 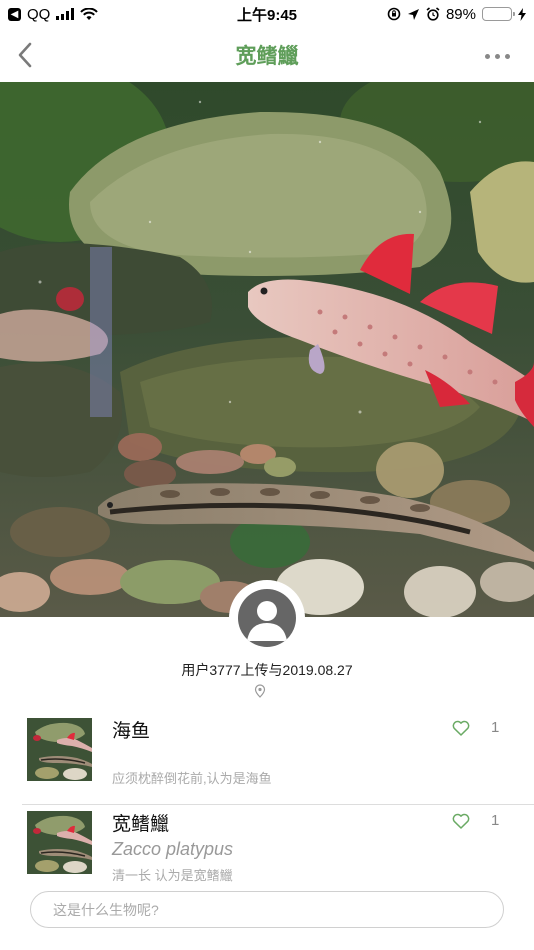 What do you see at coordinates (267, 670) in the screenshot?
I see `uploader-info: 用户3777上传与2019.08.27` at bounding box center [267, 670].